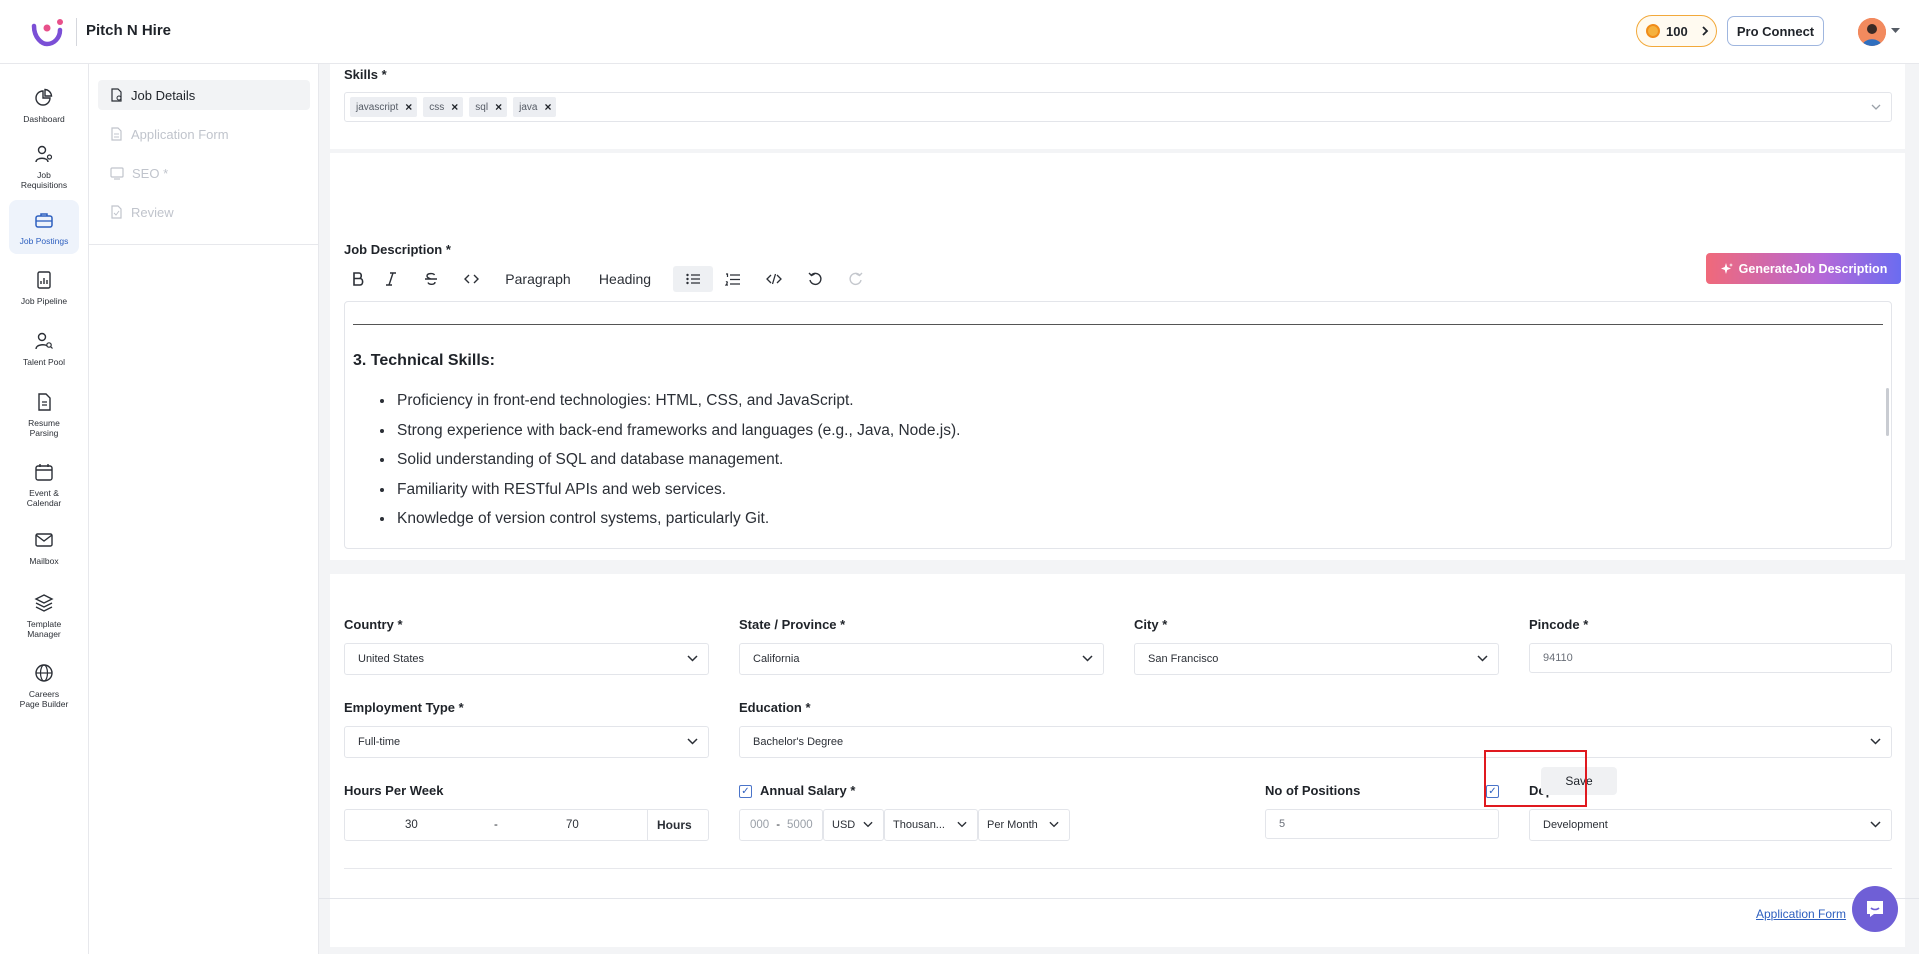 This screenshot has width=1919, height=954. Describe the element at coordinates (44, 180) in the screenshot. I see `rail-label: Job Requisitions` at that location.